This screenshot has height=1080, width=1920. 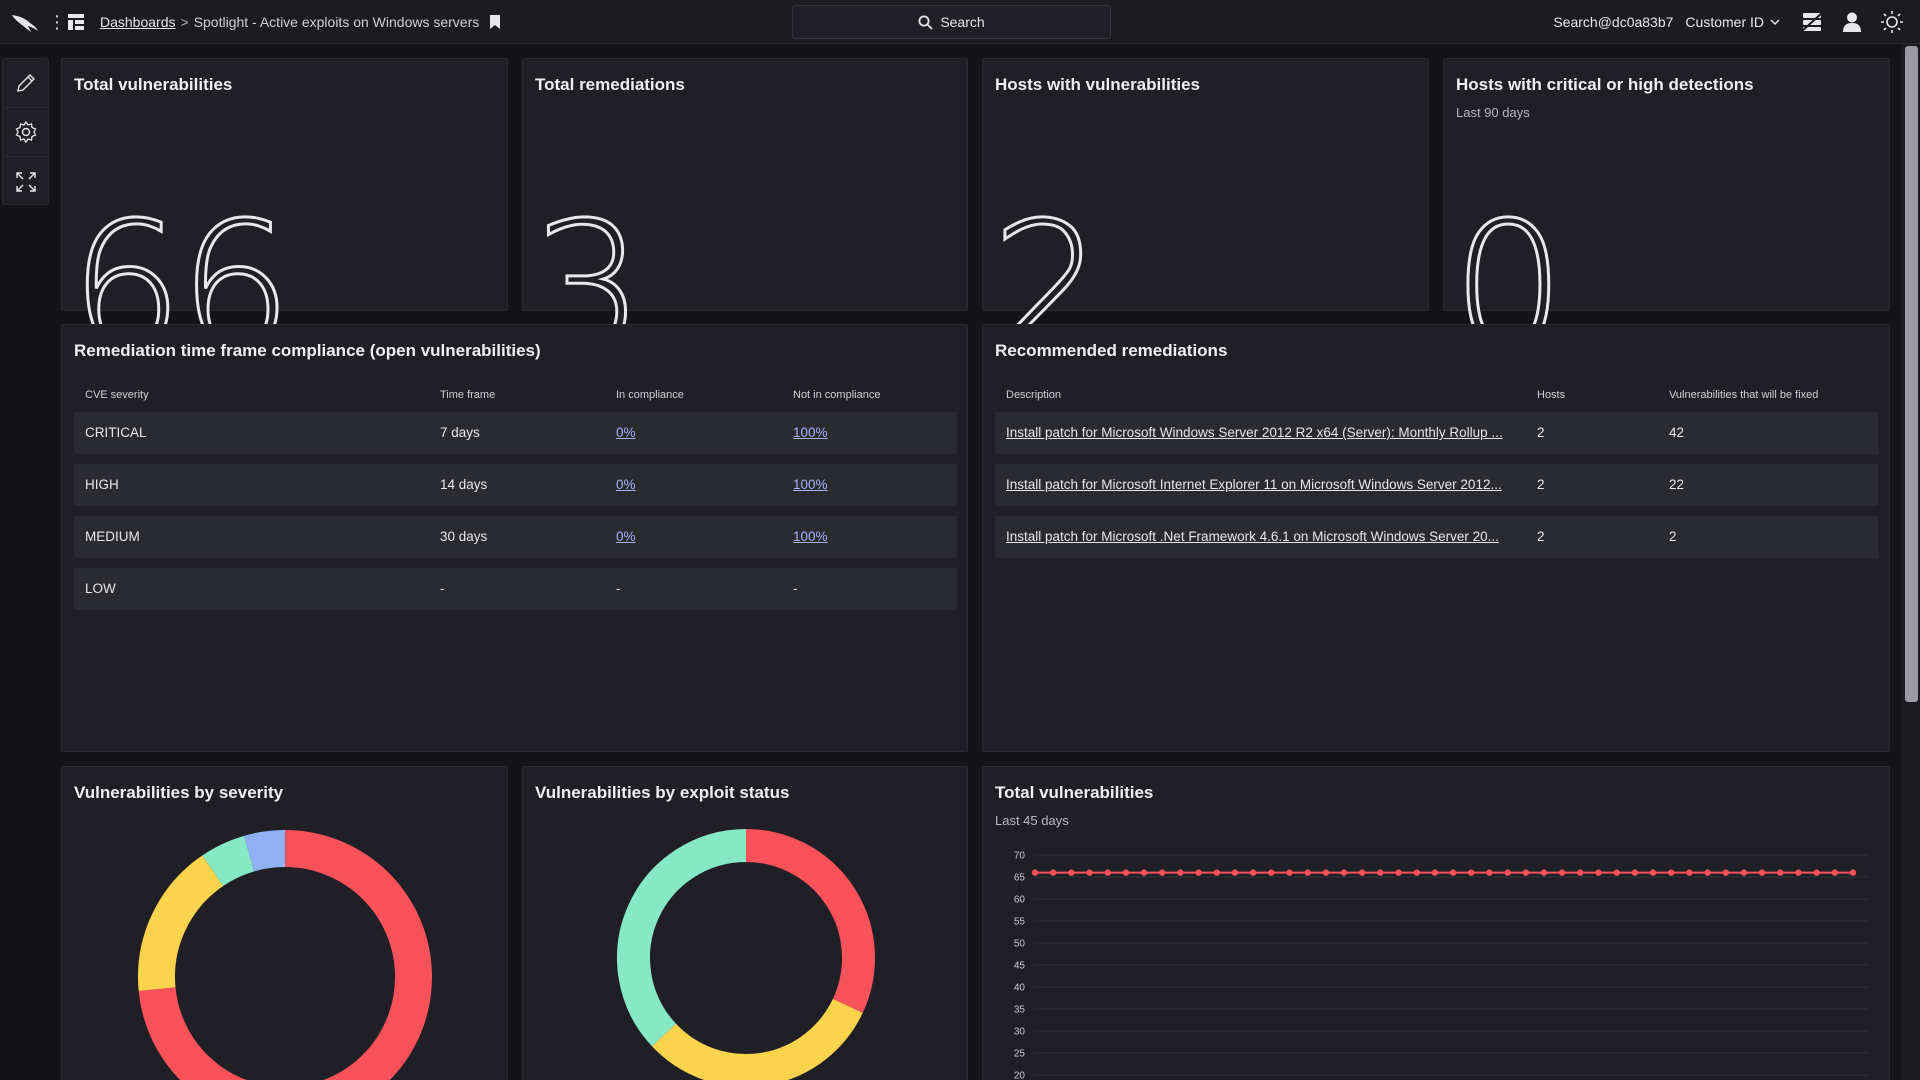 What do you see at coordinates (1911, 374) in the screenshot?
I see `scrollbar-thumb` at bounding box center [1911, 374].